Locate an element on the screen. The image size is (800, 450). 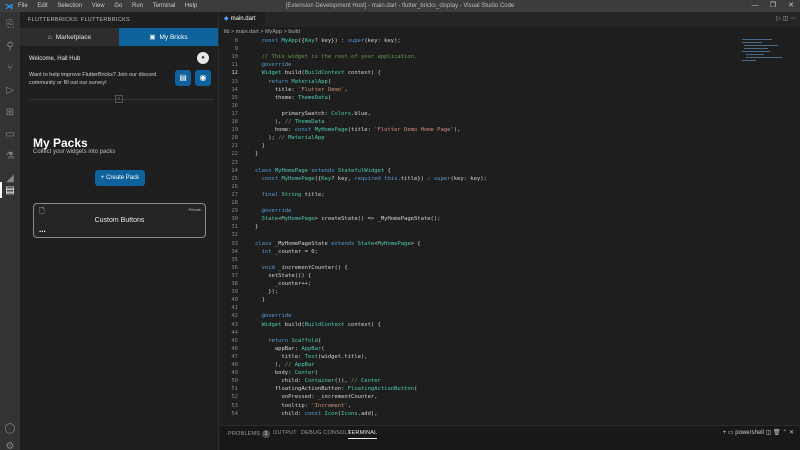
pack-name: Custom Buttons is located at coordinates (119, 220).